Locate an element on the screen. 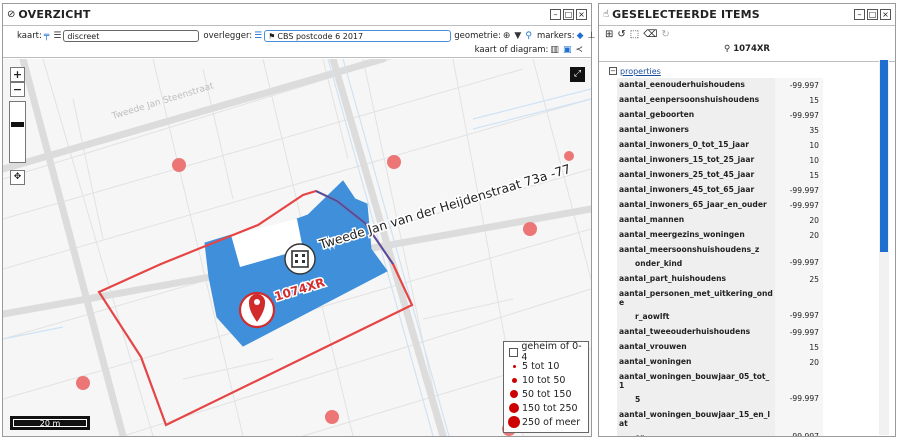 This screenshot has height=441, width=900. legend-square-icon is located at coordinates (514, 352).